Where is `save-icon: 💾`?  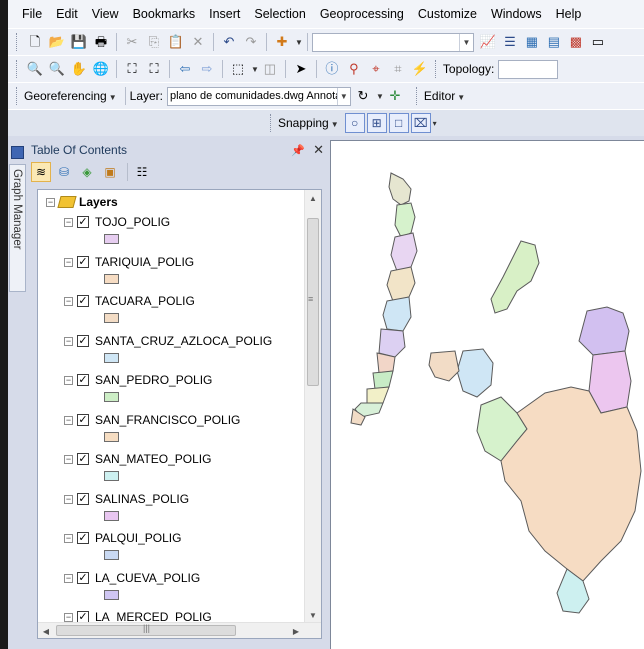 save-icon: 💾 is located at coordinates (79, 42).